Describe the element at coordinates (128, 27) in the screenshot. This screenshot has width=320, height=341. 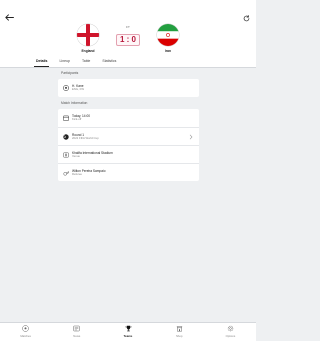
I see `match-status: FT` at that location.